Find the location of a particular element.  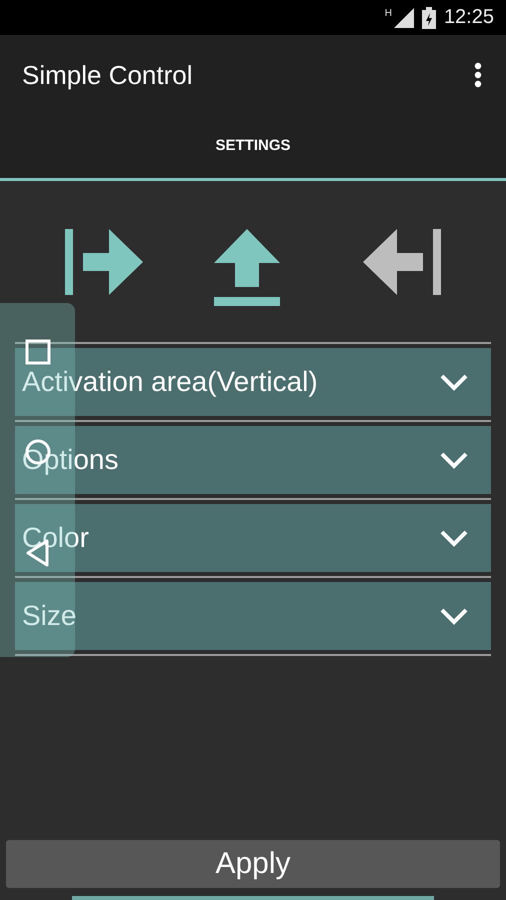

section-header: Color is located at coordinates (253, 538).